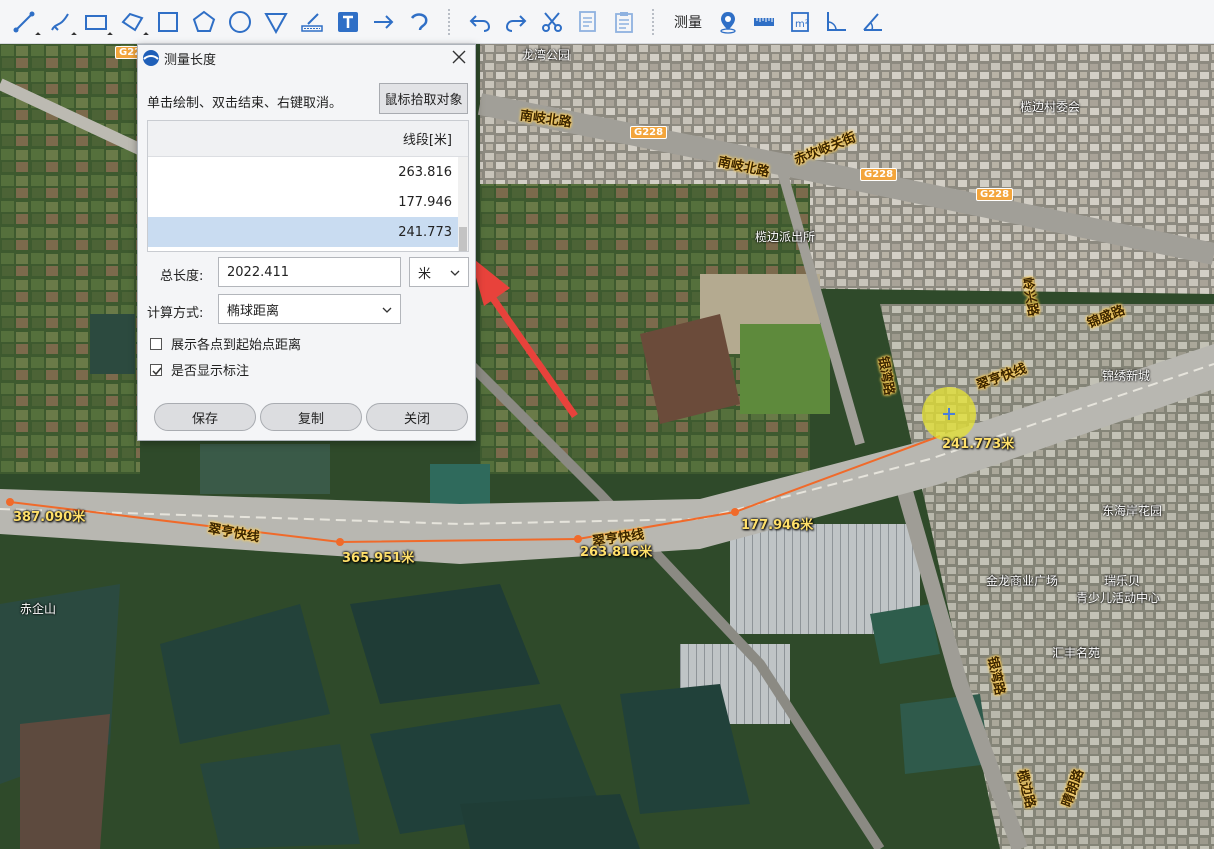  Describe the element at coordinates (1076, 653) in the screenshot. I see `poi-label: 汇丰名苑` at that location.